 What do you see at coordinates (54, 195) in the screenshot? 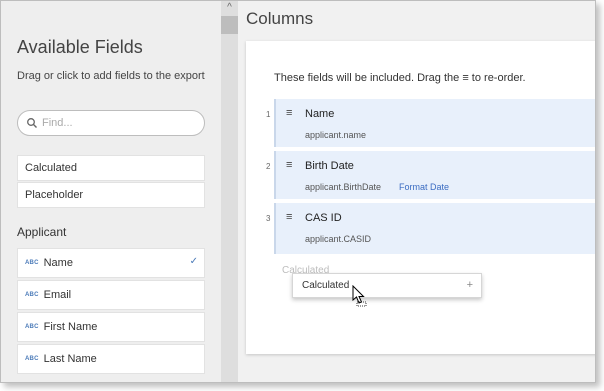
I see `field-item-label: Placeholder` at bounding box center [54, 195].